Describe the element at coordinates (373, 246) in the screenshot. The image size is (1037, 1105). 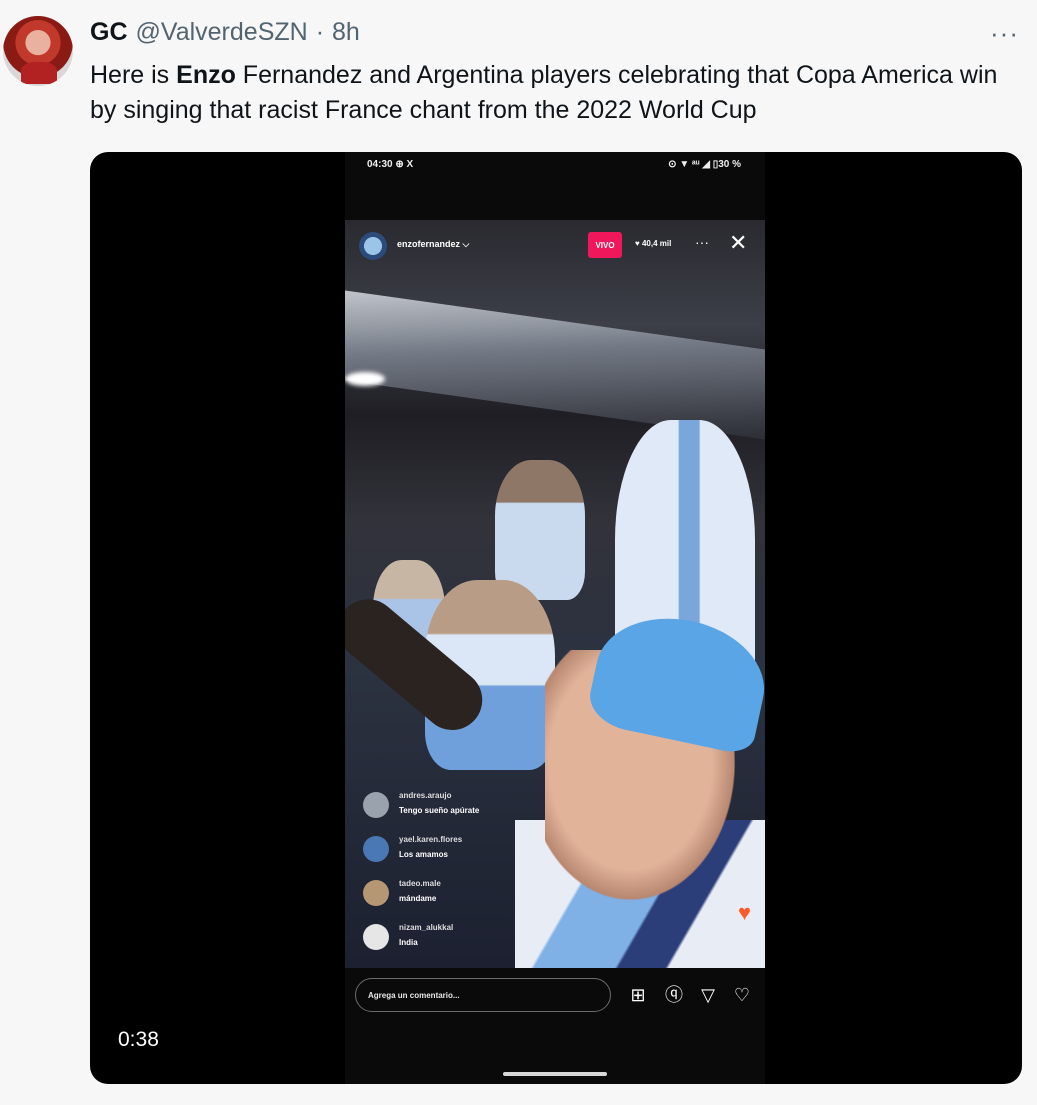
I see `live-user-avatar` at that location.